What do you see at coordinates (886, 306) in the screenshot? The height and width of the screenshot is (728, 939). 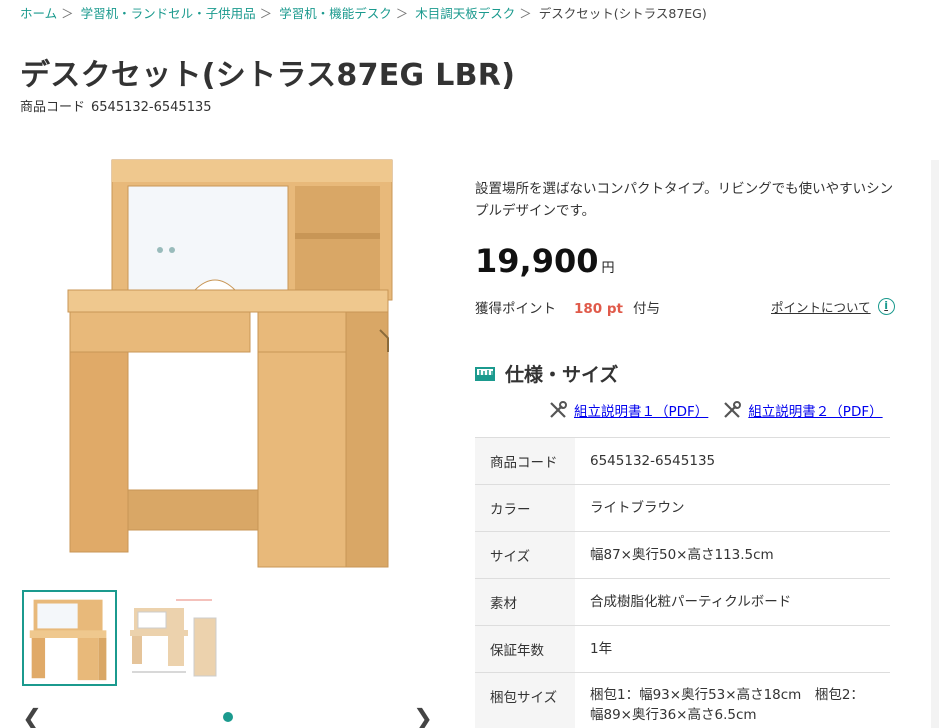 I see `info-icon: i` at bounding box center [886, 306].